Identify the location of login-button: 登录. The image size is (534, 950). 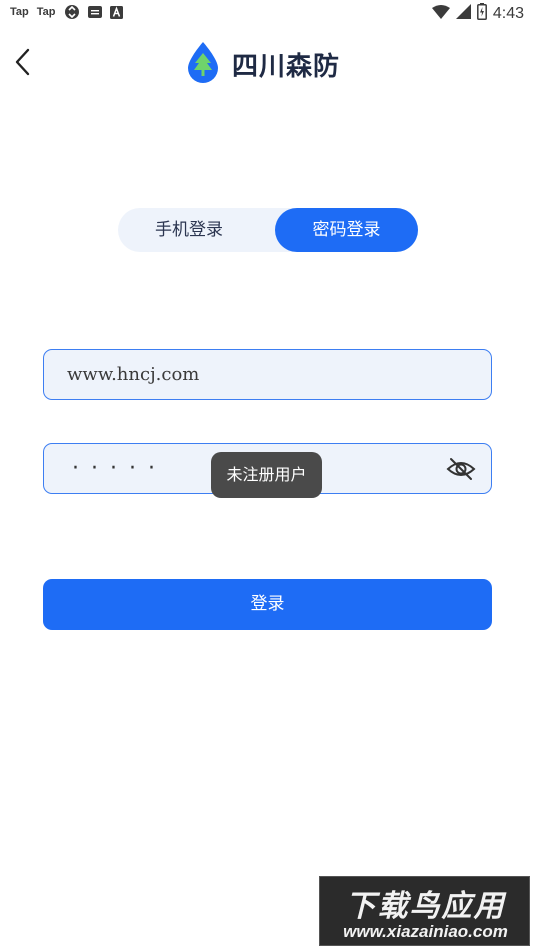
(267, 604).